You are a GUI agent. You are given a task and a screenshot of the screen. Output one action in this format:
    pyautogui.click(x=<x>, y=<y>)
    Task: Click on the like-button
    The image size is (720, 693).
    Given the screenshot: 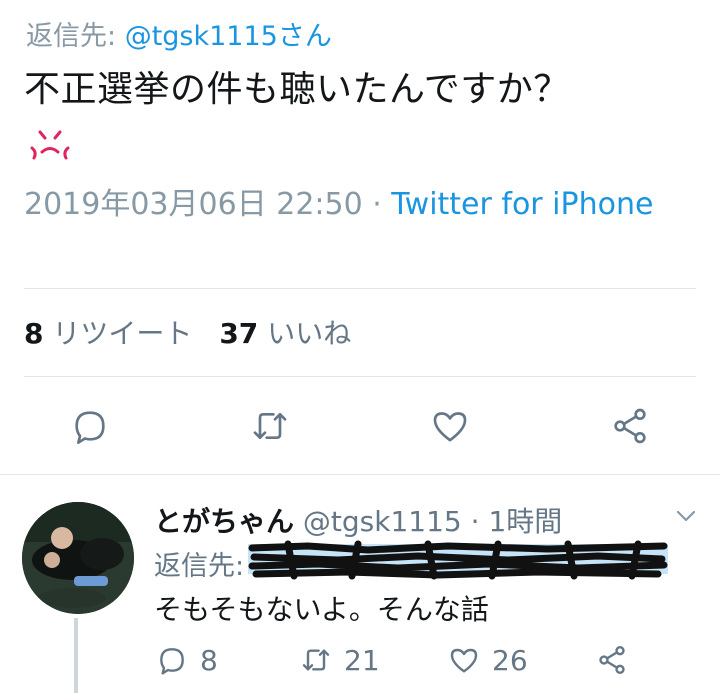 What is the action you would take?
    pyautogui.click(x=450, y=426)
    